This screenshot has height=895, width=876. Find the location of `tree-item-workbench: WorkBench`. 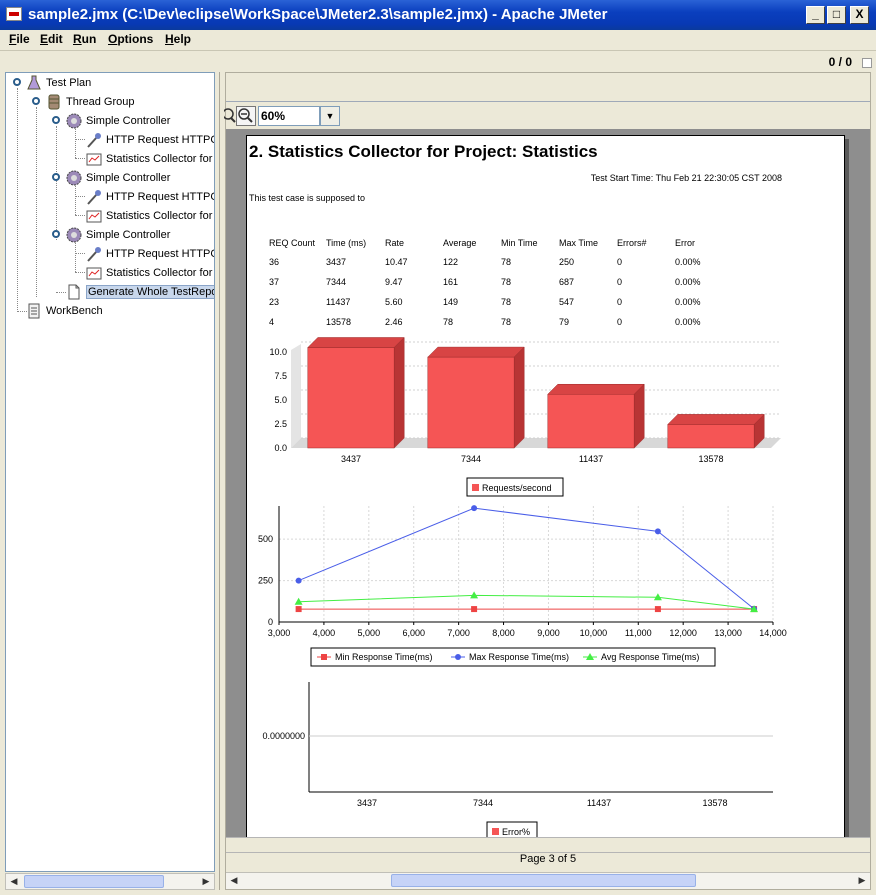

tree-item-workbench: WorkBench is located at coordinates (64, 311).